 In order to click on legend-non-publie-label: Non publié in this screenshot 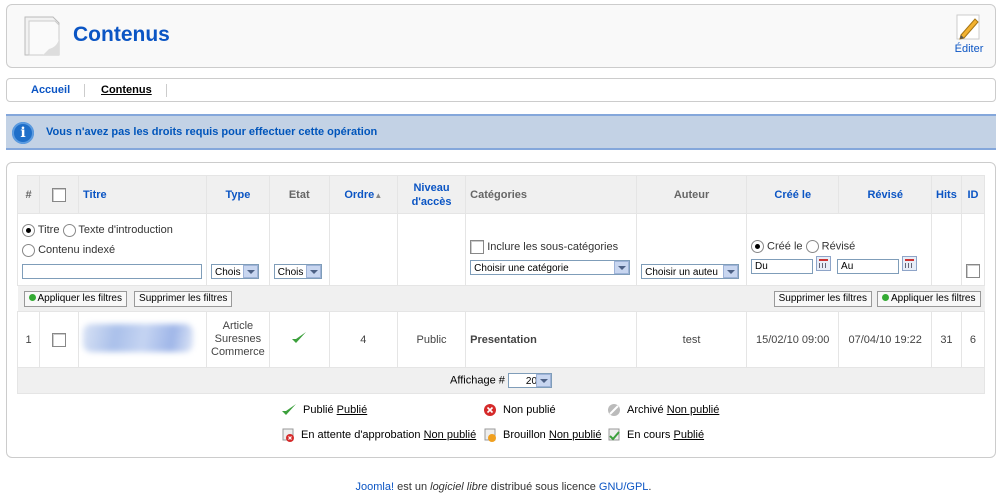, I will do `click(529, 409)`.